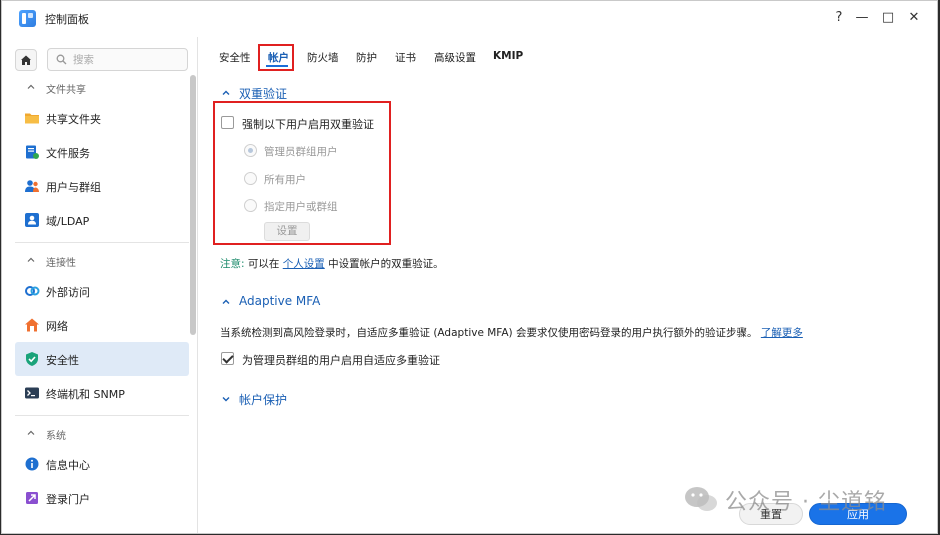  Describe the element at coordinates (62, 360) in the screenshot. I see `sidebar-item-label: 安全性` at that location.